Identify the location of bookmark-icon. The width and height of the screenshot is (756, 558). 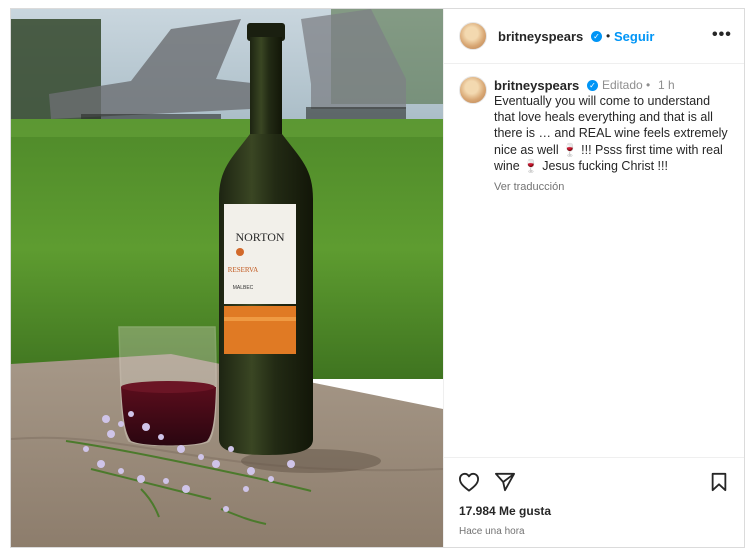
(719, 484).